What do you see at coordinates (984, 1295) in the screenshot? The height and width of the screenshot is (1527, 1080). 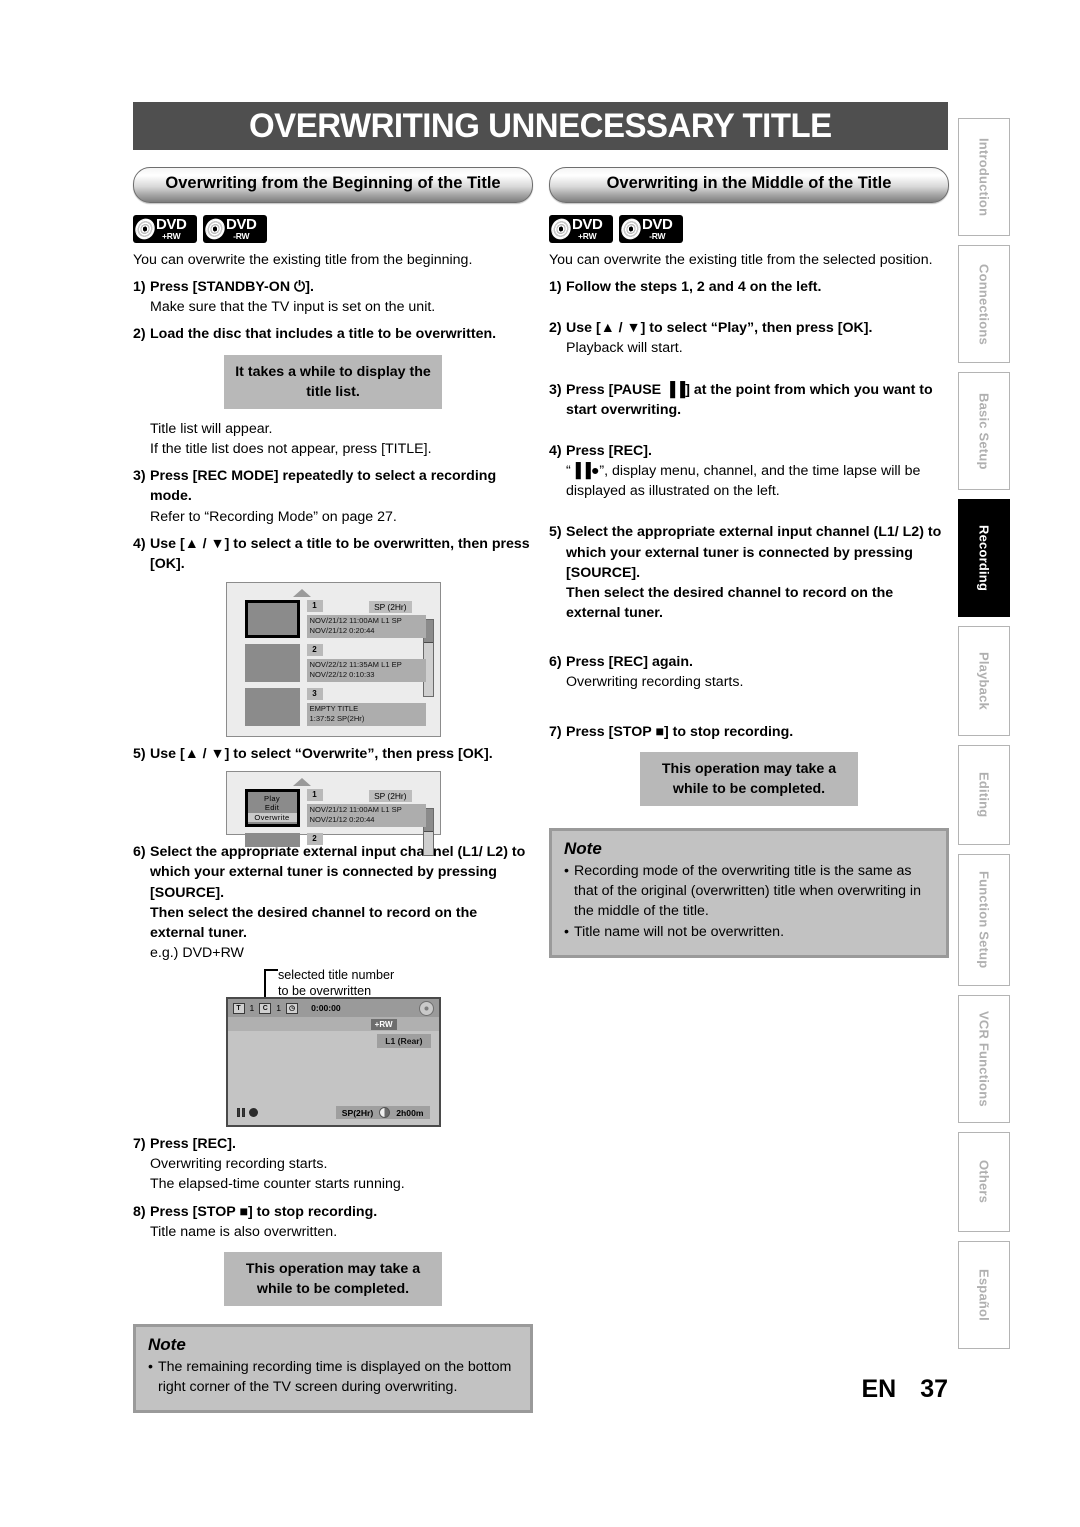 I see `sidebar-tab-espanol: Español` at bounding box center [984, 1295].